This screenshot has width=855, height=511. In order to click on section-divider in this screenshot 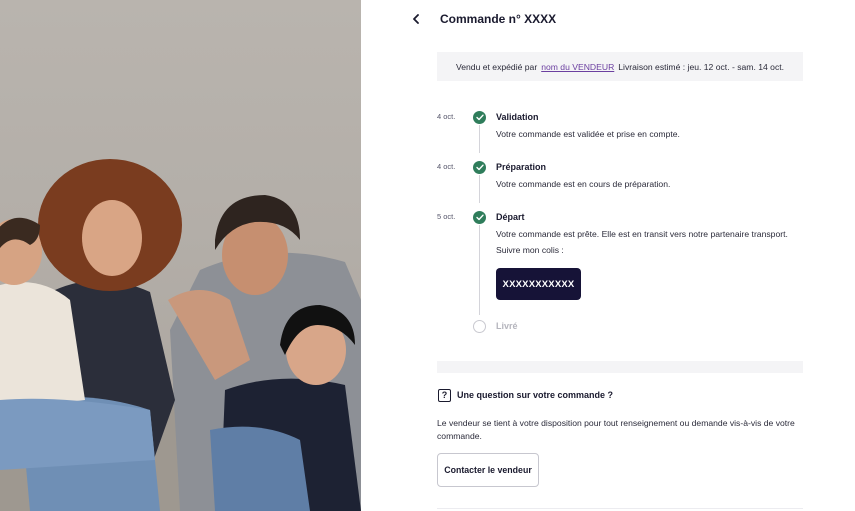, I will do `click(620, 367)`.